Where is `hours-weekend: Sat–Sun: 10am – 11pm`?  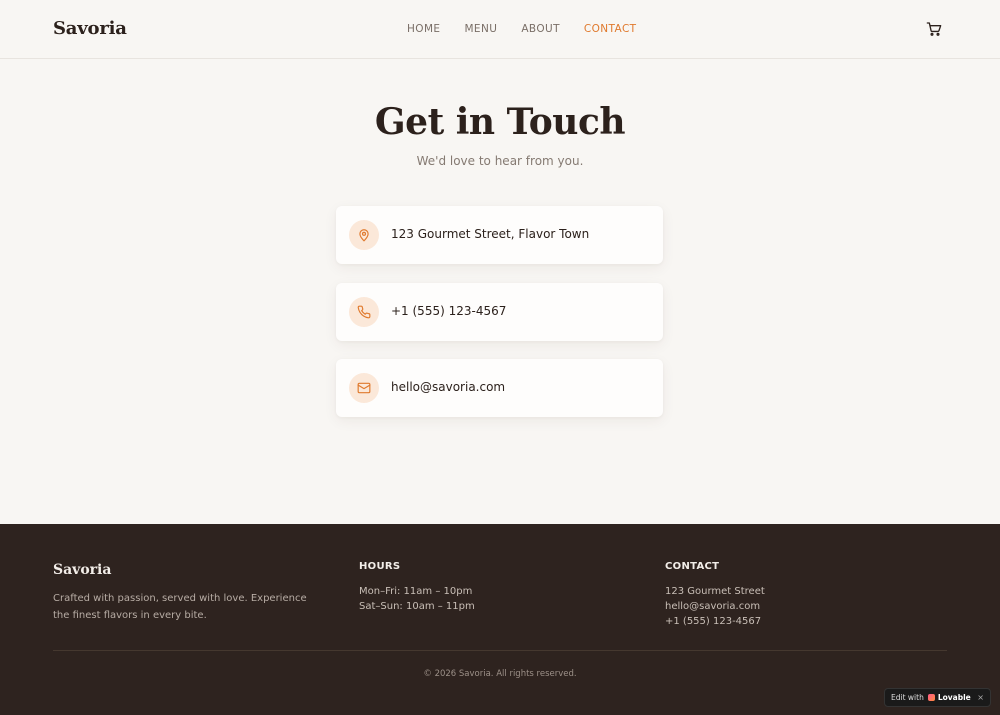
hours-weekend: Sat–Sun: 10am – 11pm is located at coordinates (417, 606).